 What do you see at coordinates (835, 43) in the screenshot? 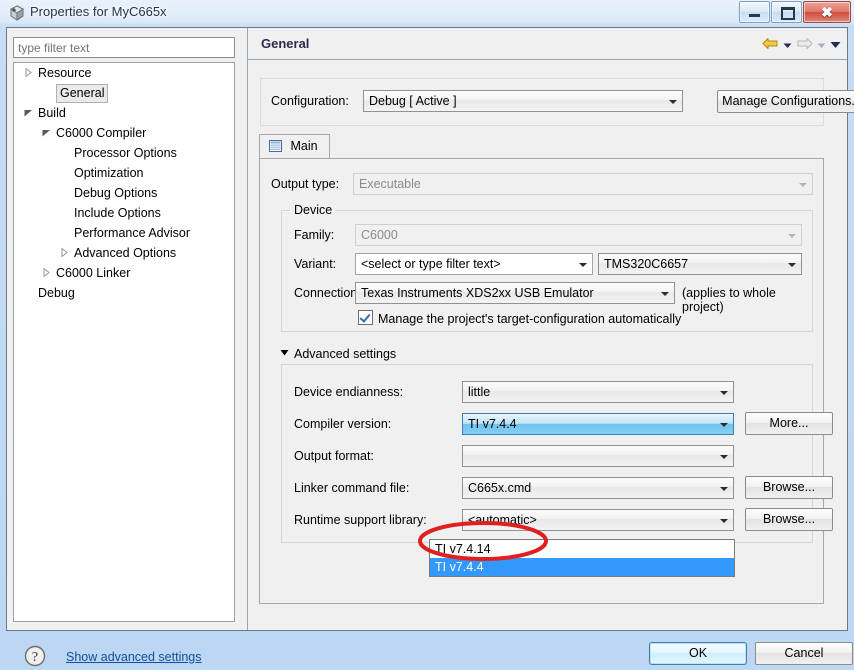
I see `view-menu-chevron-down-icon` at bounding box center [835, 43].